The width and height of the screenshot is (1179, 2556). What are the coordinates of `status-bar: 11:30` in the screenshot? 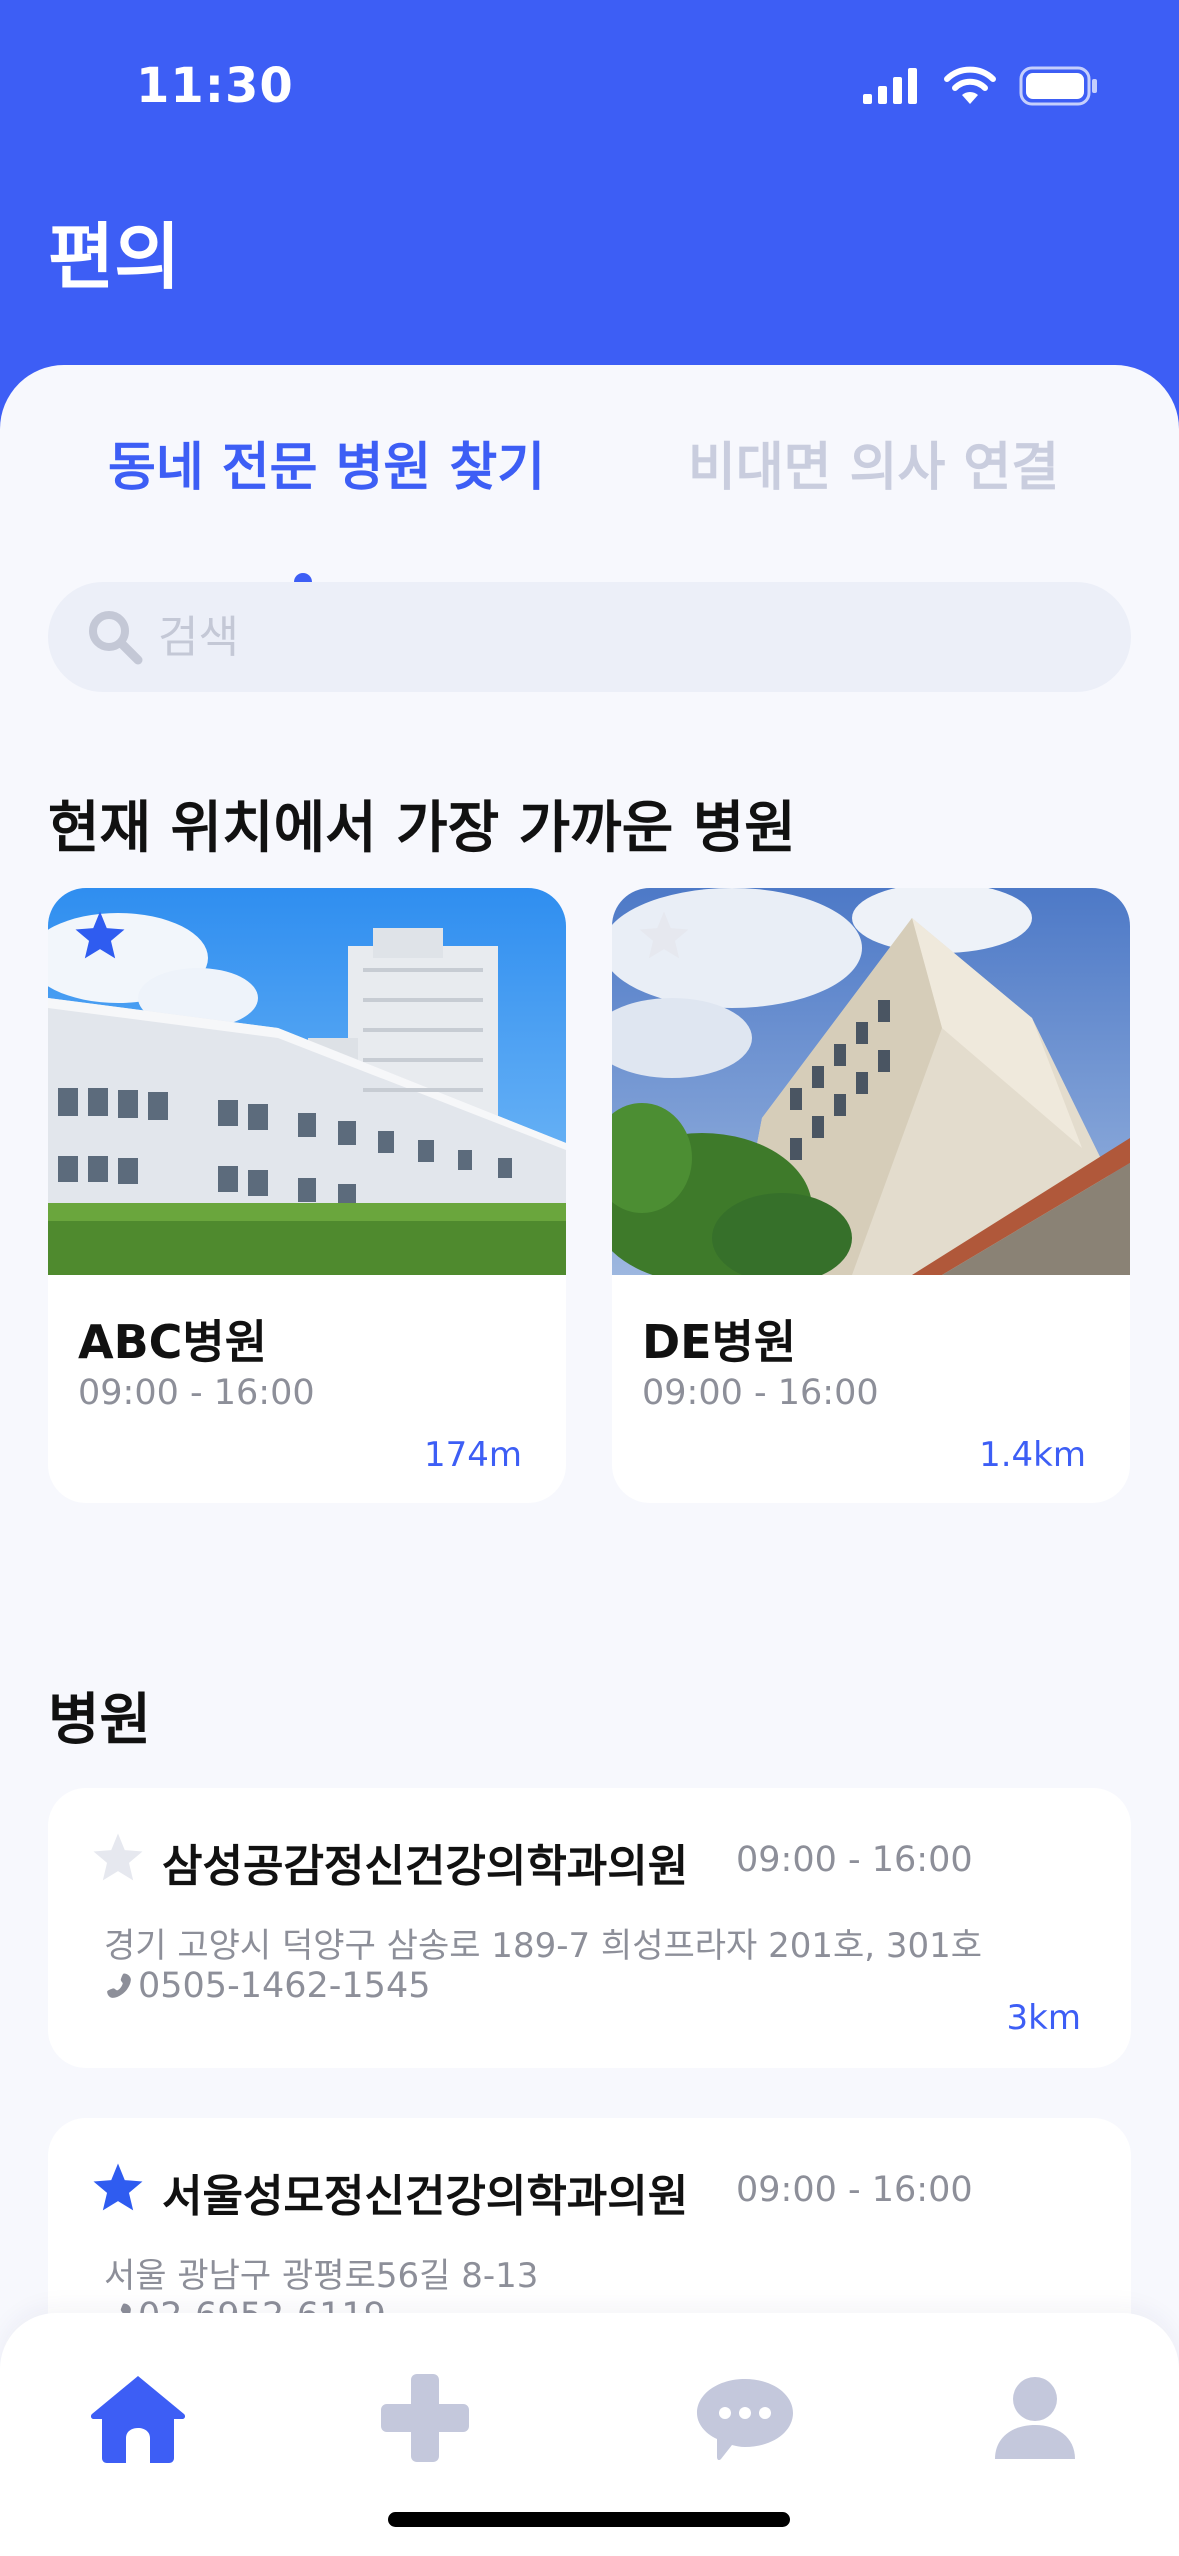 It's located at (589, 90).